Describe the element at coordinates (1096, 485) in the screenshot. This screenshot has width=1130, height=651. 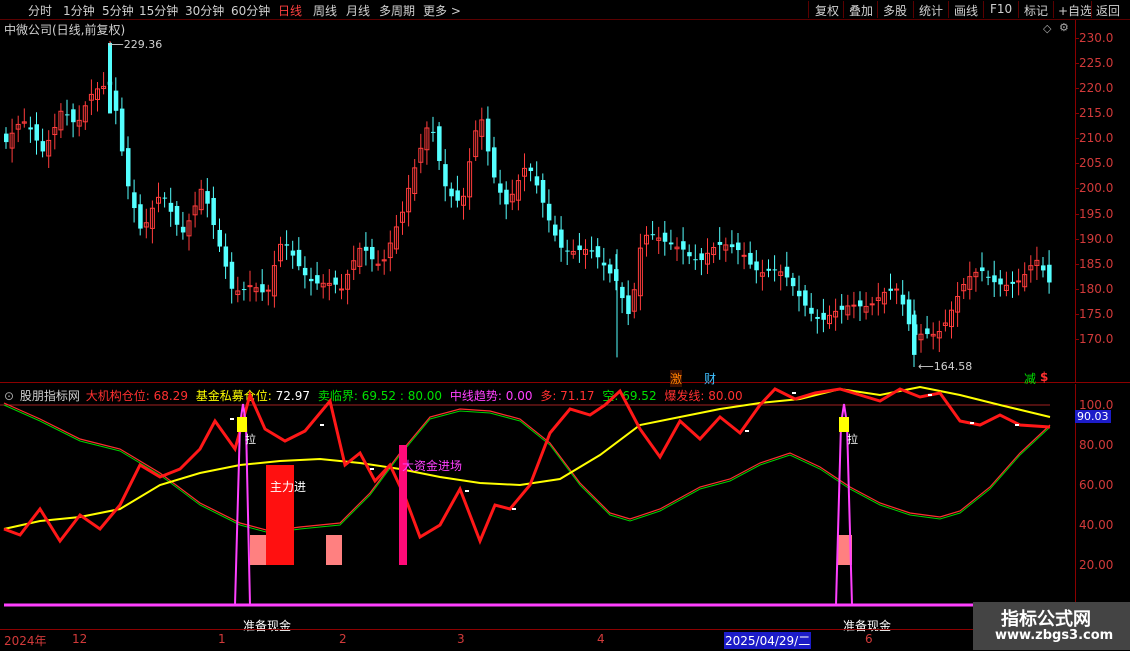
I see `indicator-tick: 60.00` at that location.